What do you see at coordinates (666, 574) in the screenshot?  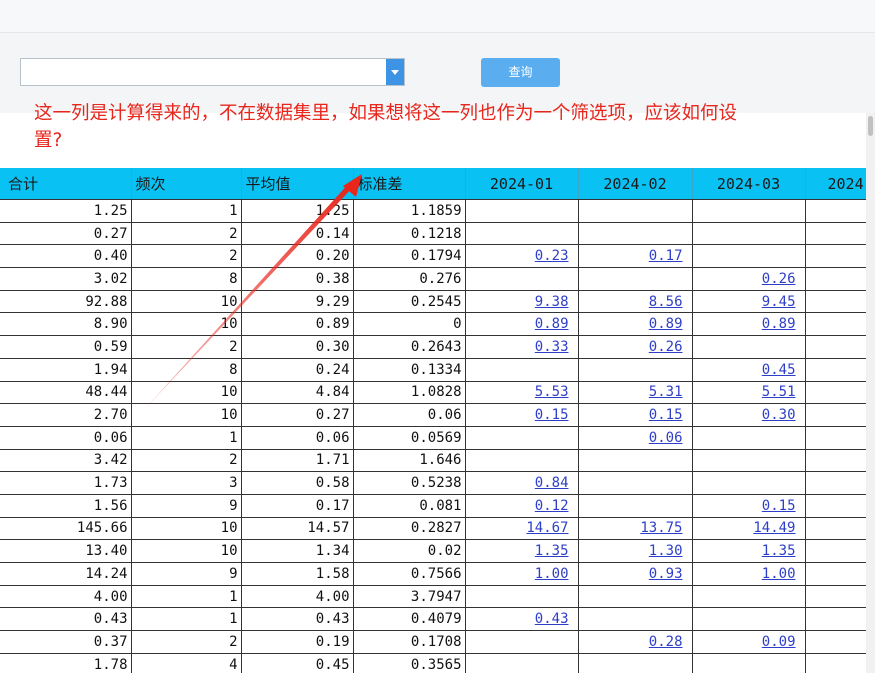 I see `cell-link: 0.93` at bounding box center [666, 574].